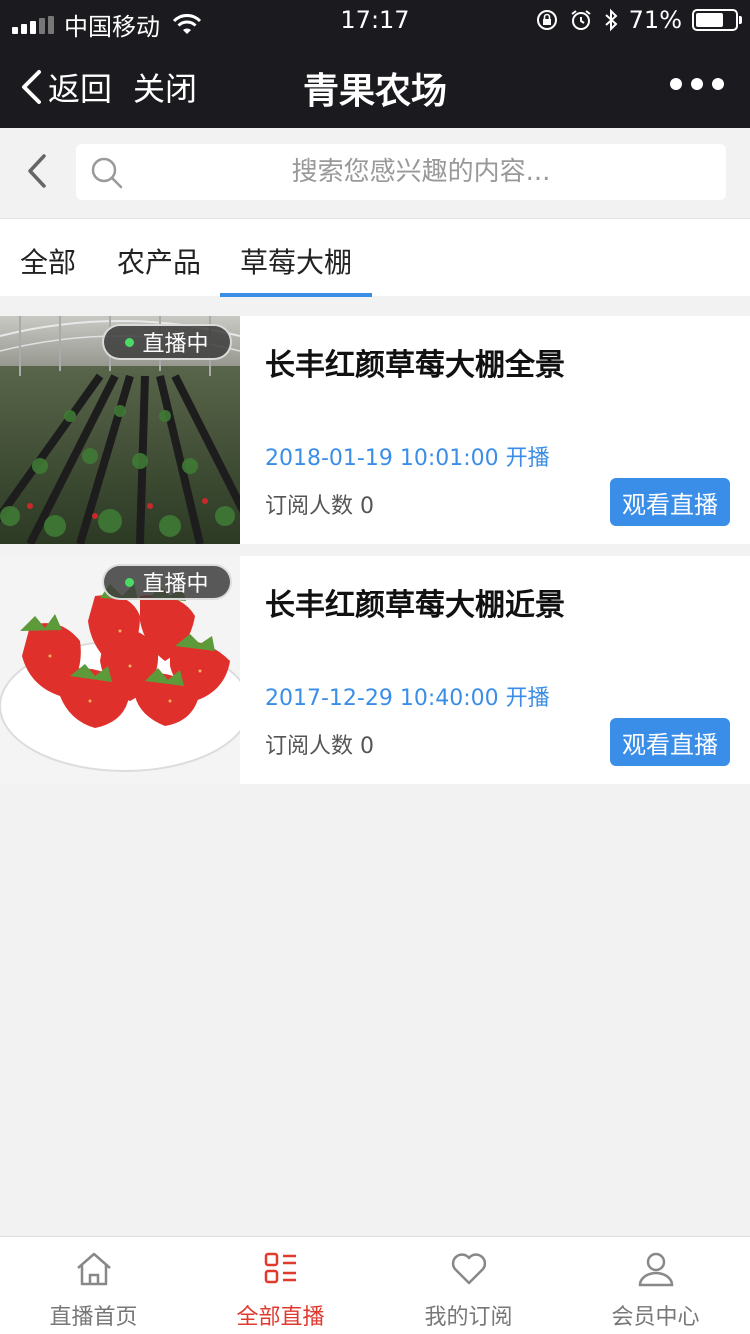 The image size is (750, 1334). Describe the element at coordinates (48, 261) in the screenshot. I see `tab-all: 全部` at that location.